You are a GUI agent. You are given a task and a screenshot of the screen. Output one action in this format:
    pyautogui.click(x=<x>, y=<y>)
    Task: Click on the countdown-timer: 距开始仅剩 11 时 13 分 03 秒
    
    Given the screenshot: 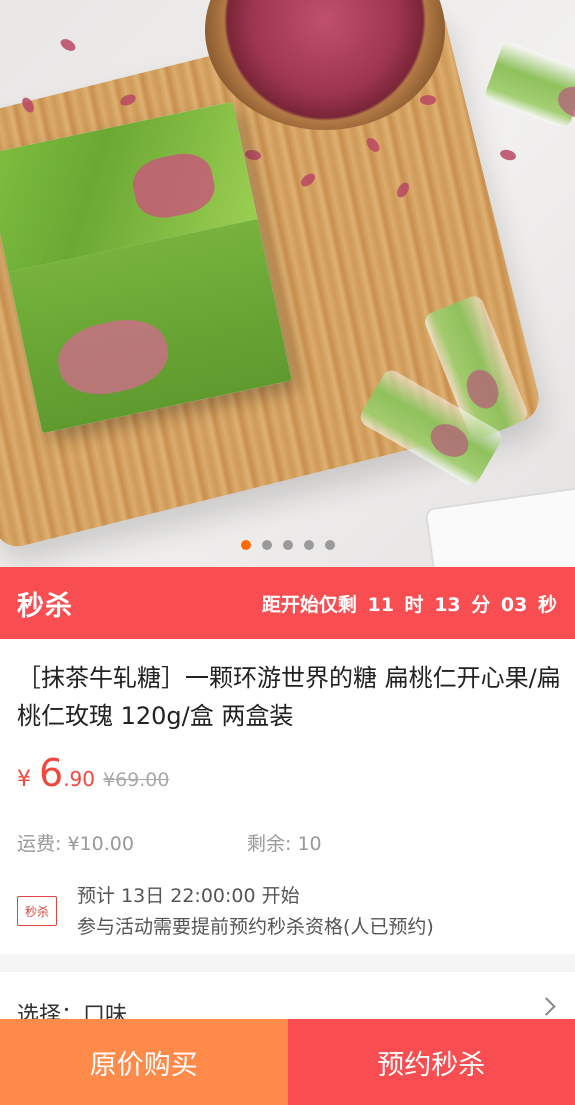 What is the action you would take?
    pyautogui.click(x=409, y=603)
    